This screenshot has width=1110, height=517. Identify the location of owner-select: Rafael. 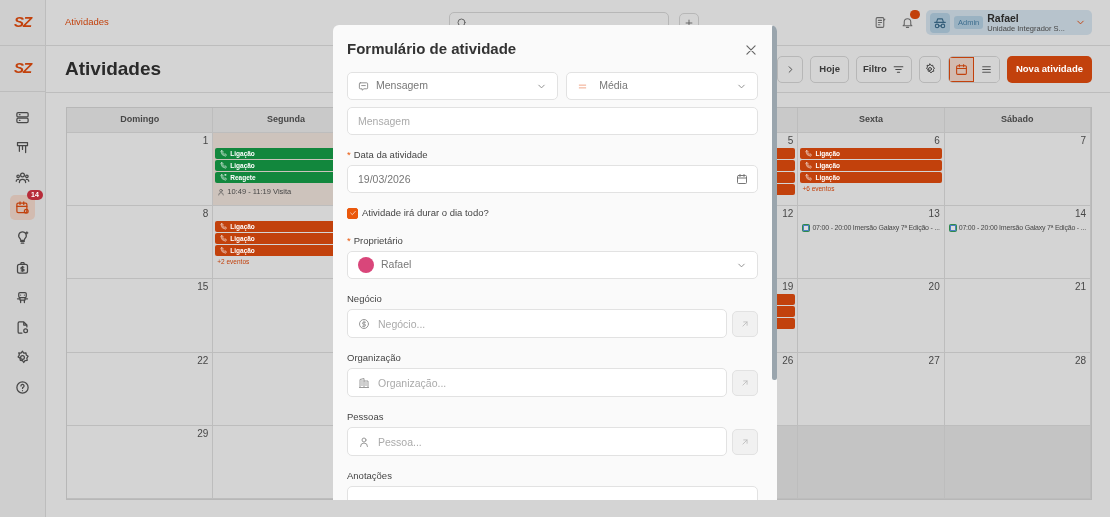
(552, 265).